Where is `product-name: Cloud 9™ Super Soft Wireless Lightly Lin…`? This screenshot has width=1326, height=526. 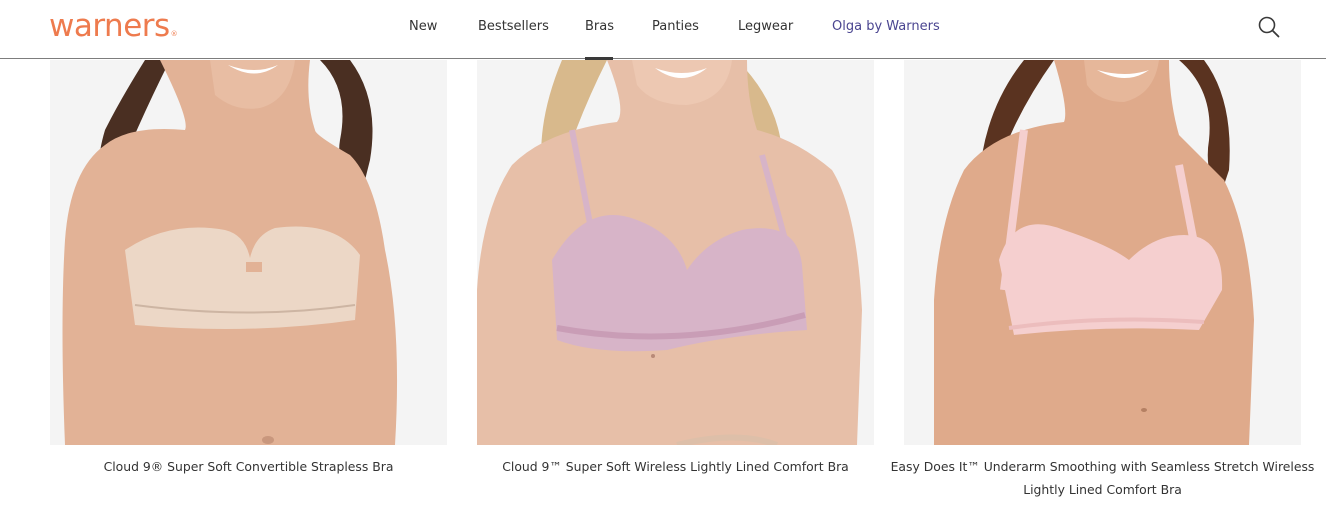 product-name: Cloud 9™ Super Soft Wireless Lightly Lin… is located at coordinates (675, 466).